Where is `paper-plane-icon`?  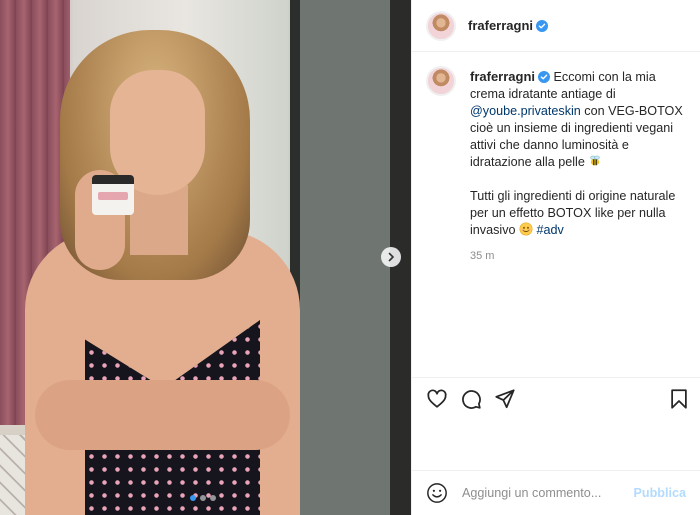
paper-plane-icon is located at coordinates (505, 398).